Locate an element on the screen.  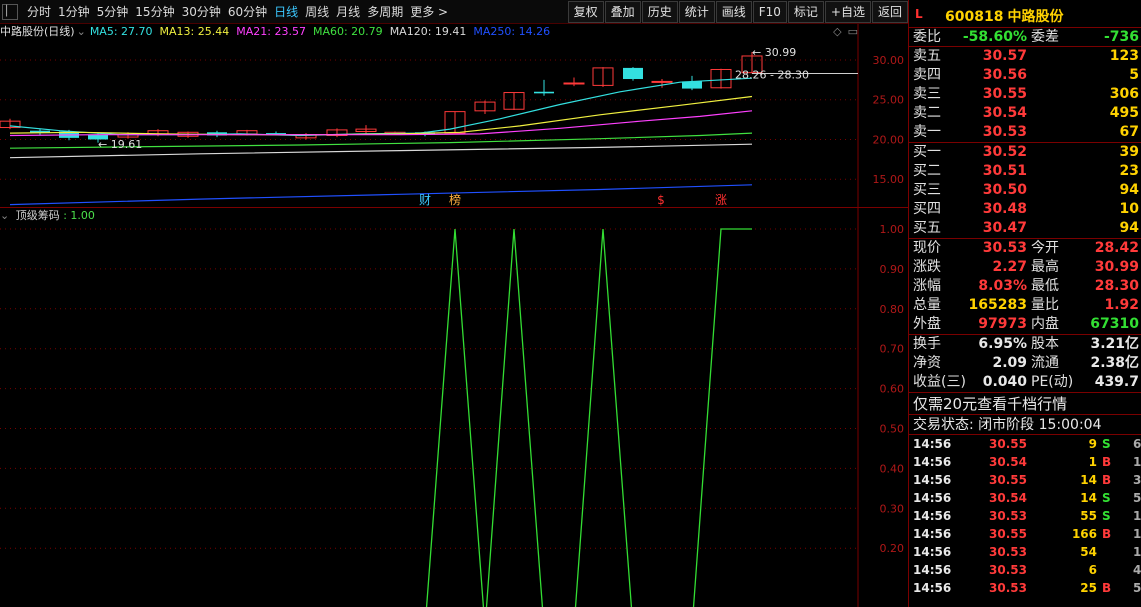
stat-row: 现价 30.53 今开 28.42 is located at coordinates (1025, 248).